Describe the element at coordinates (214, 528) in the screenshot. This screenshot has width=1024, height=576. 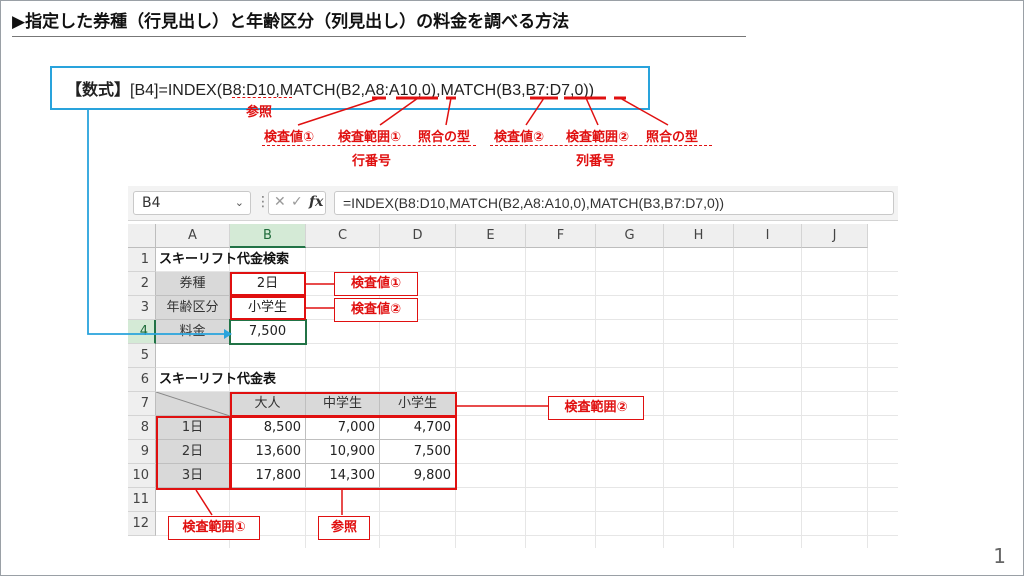
I see `lookup-range-1-callout: 検査範囲①` at that location.